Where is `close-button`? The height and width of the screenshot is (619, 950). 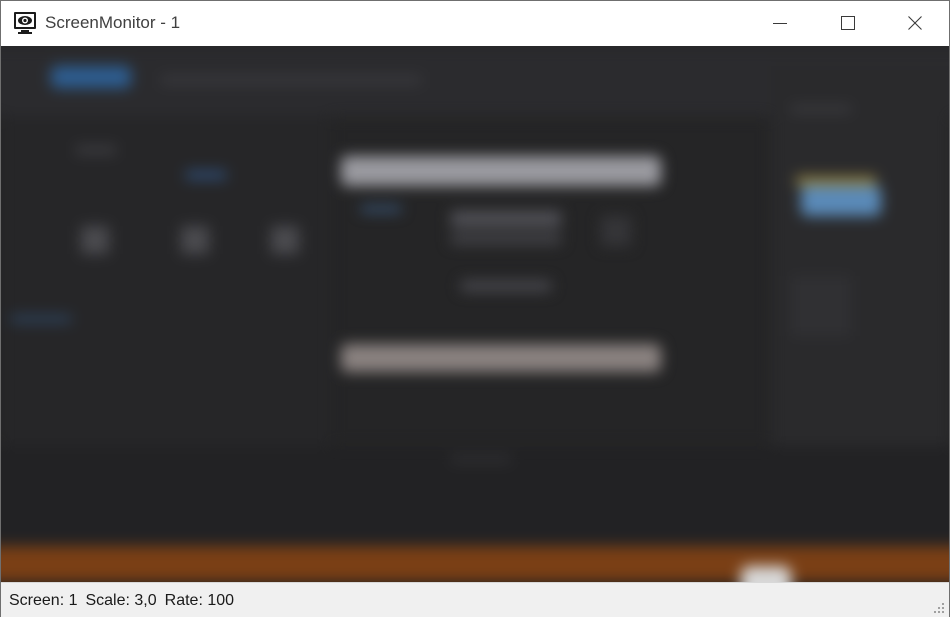
close-button is located at coordinates (915, 23).